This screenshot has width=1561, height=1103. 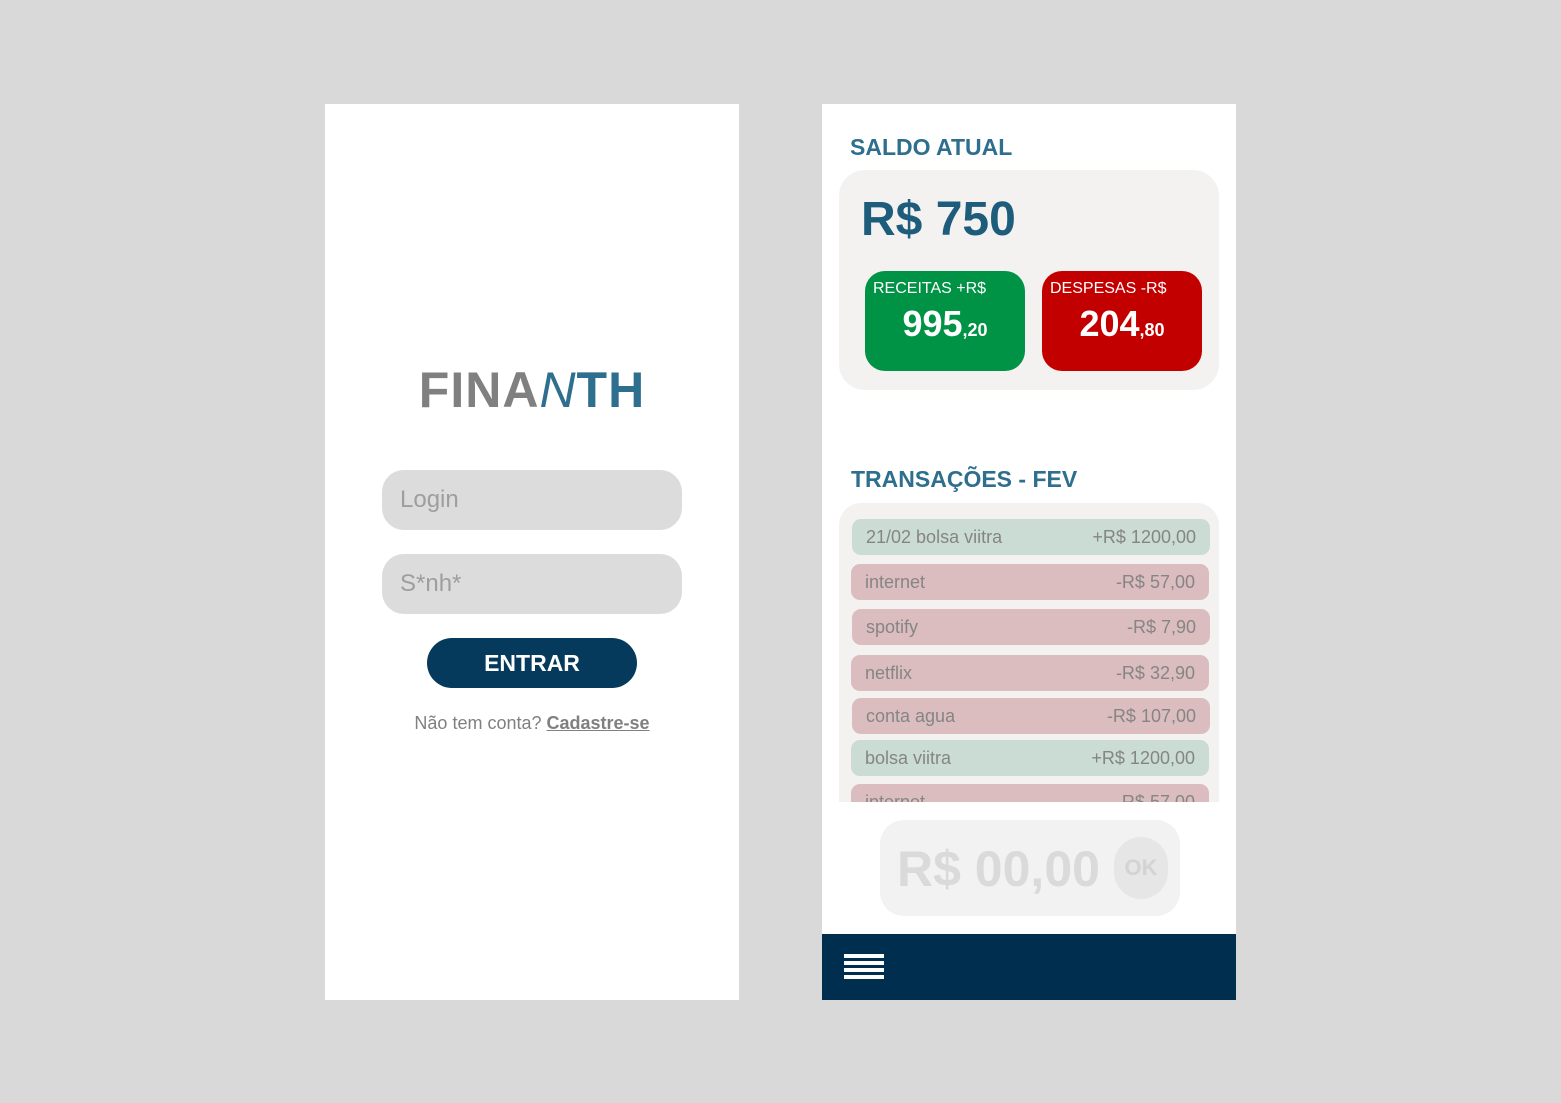 I want to click on logo-part-2: N, so click(x=558, y=390).